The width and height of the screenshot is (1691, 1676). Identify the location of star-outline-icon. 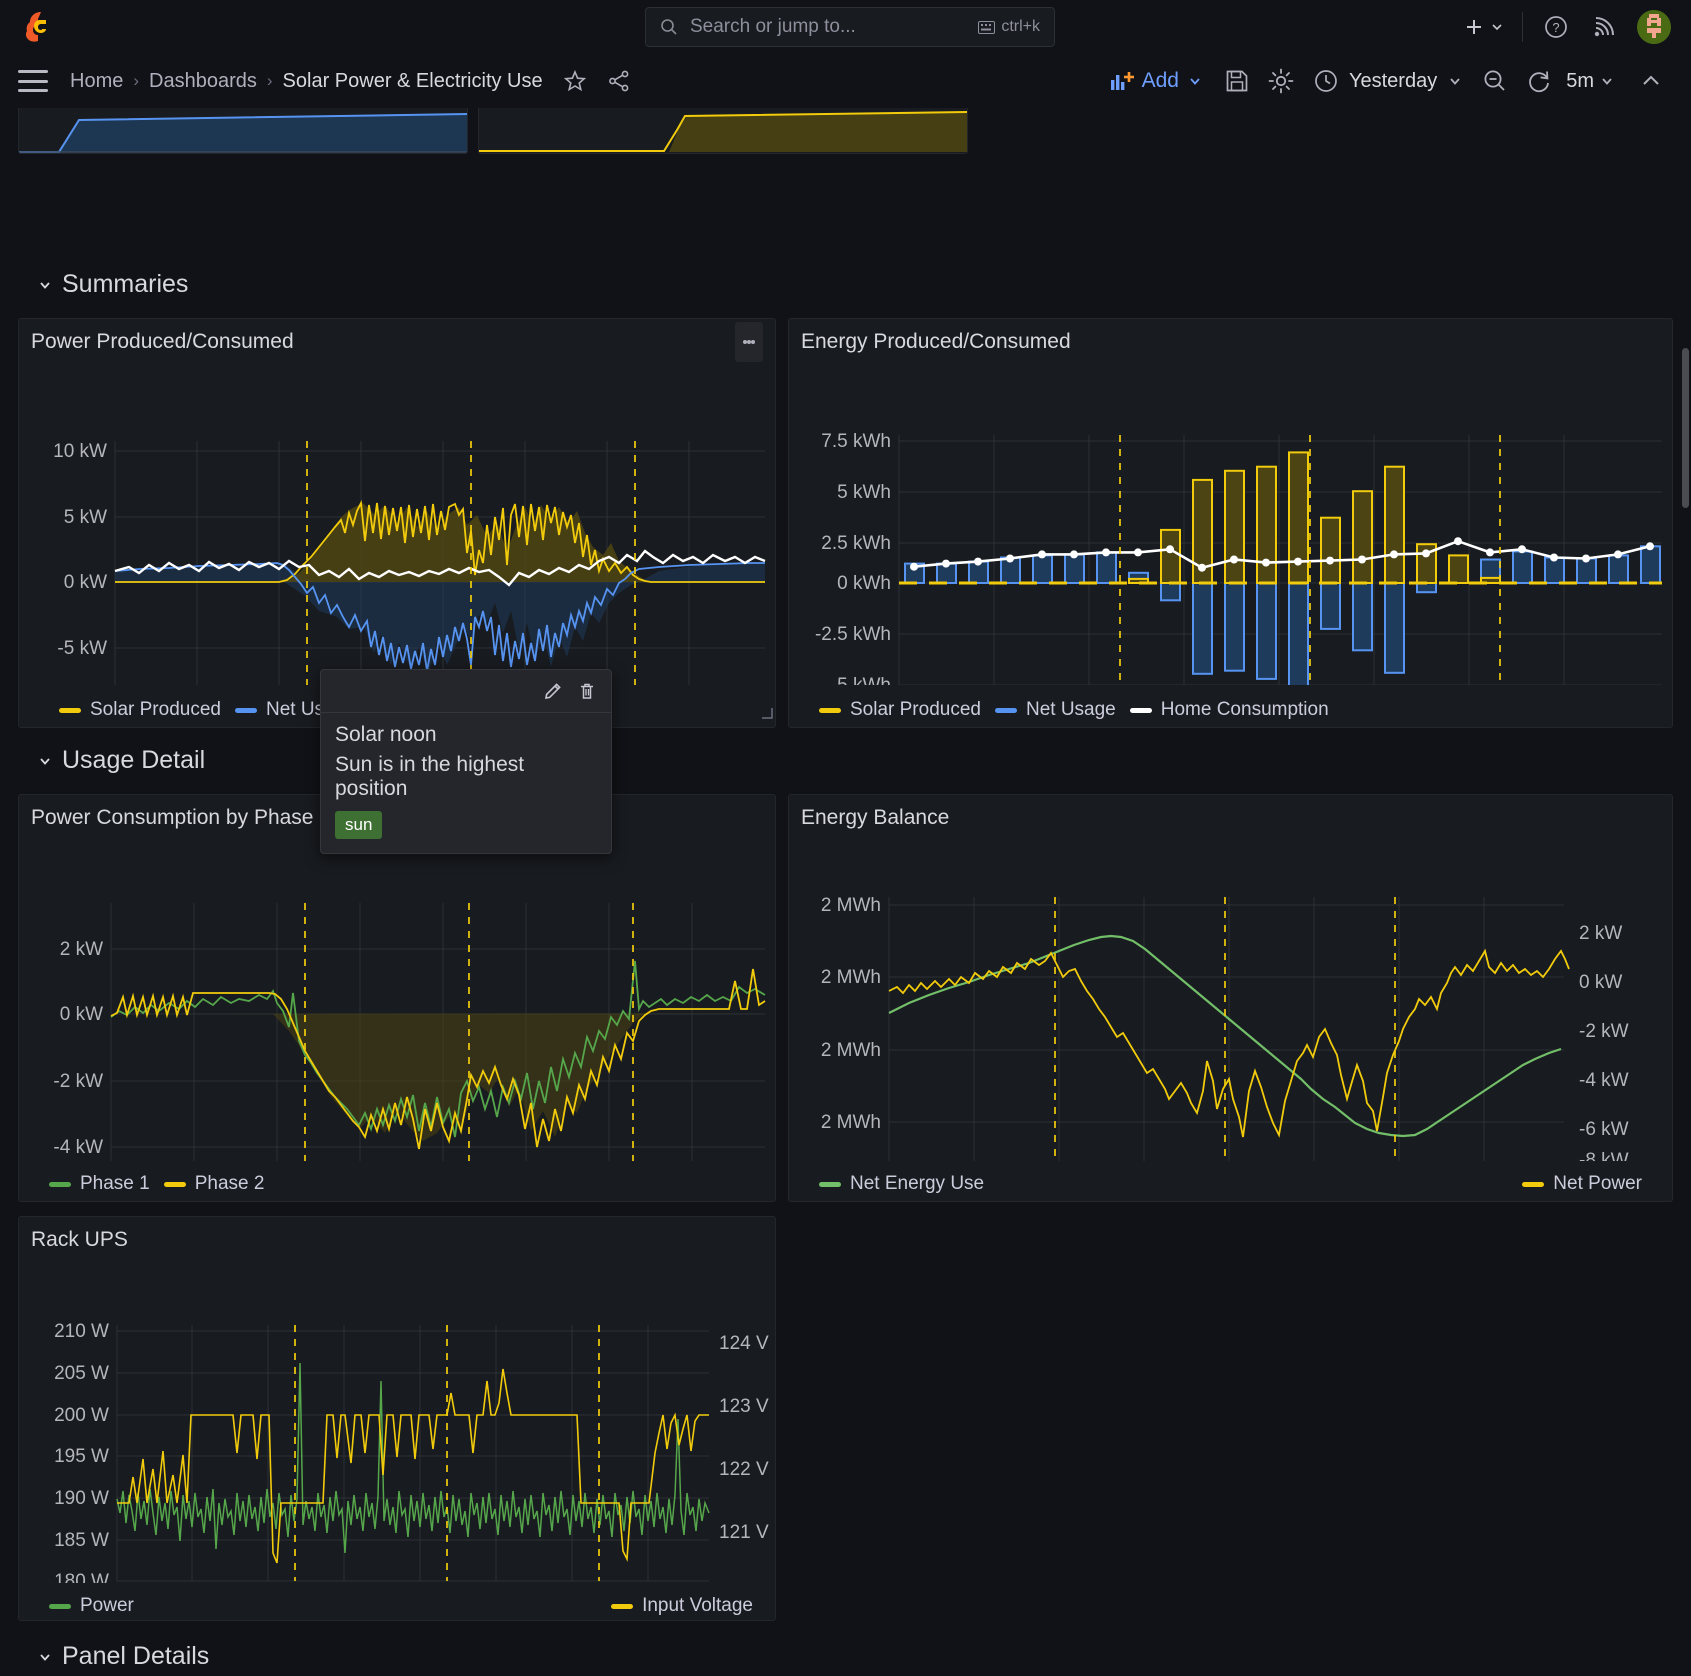
(575, 81).